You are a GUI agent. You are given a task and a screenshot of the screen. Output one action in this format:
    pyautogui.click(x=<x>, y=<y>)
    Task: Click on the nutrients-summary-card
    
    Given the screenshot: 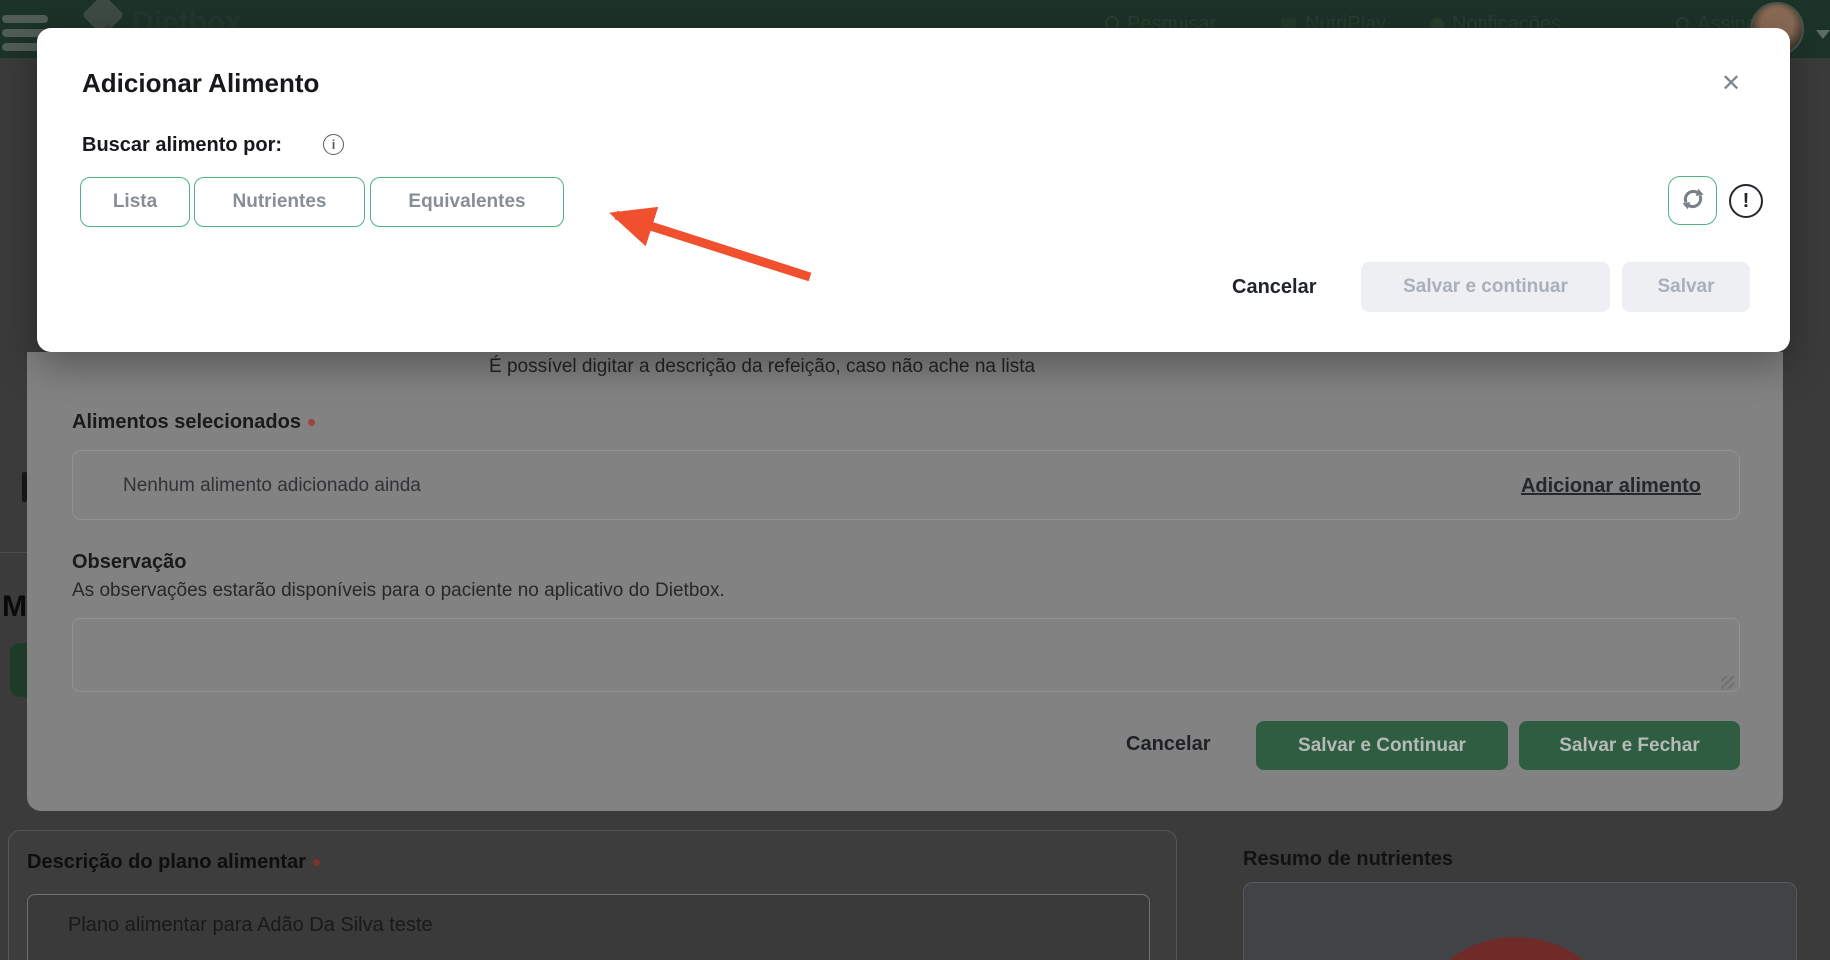 What is the action you would take?
    pyautogui.click(x=1520, y=921)
    